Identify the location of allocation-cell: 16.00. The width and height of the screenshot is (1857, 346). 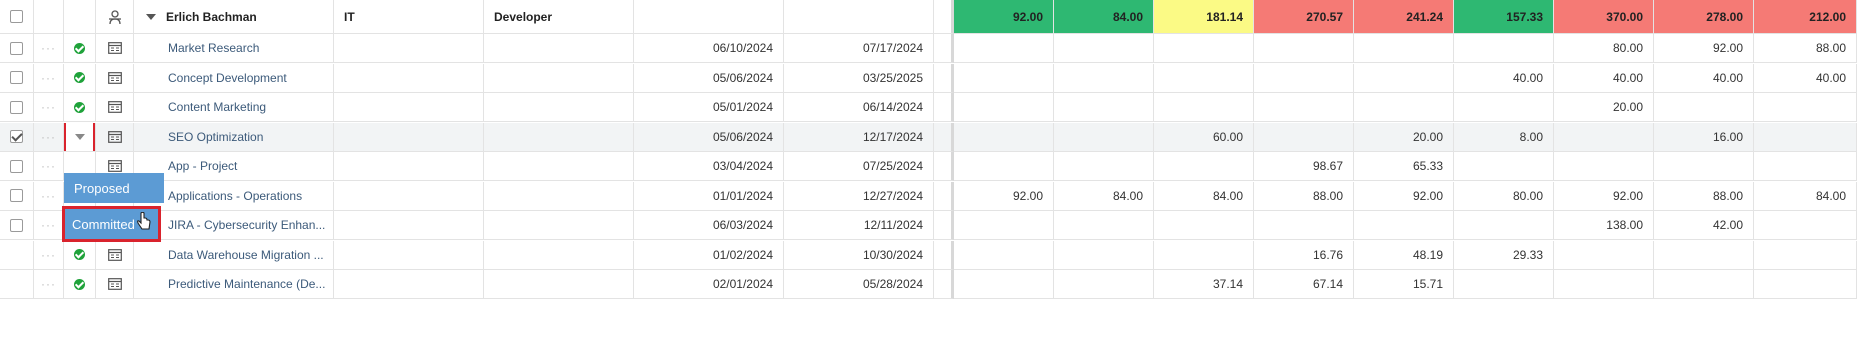
(1704, 137).